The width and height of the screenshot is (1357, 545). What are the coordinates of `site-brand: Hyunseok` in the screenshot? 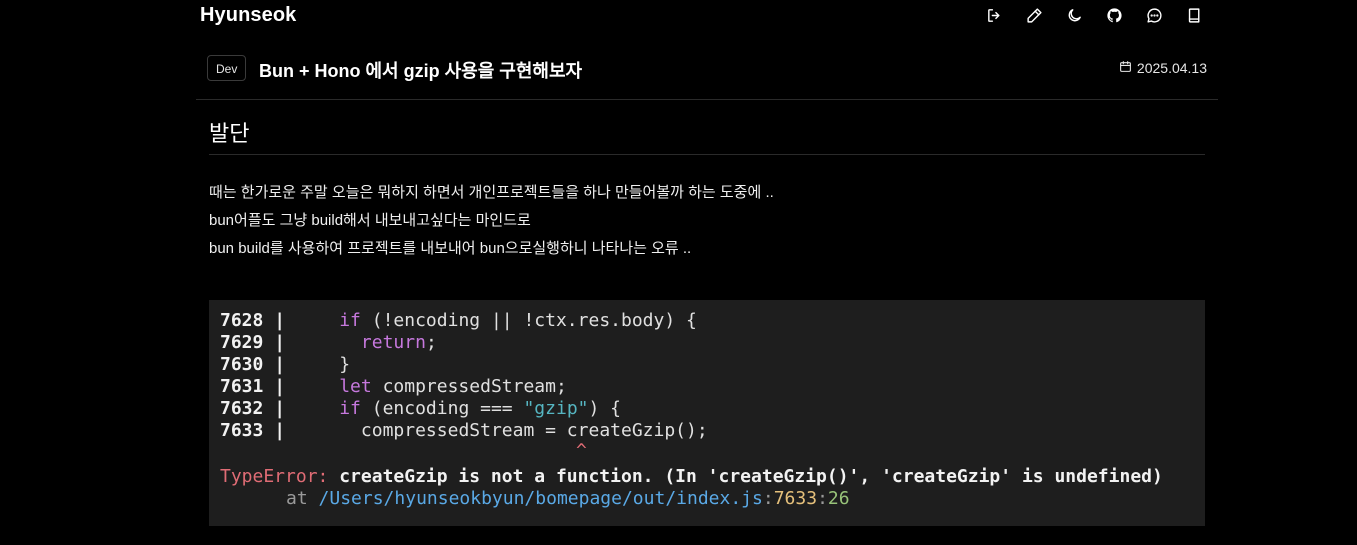 It's located at (248, 15).